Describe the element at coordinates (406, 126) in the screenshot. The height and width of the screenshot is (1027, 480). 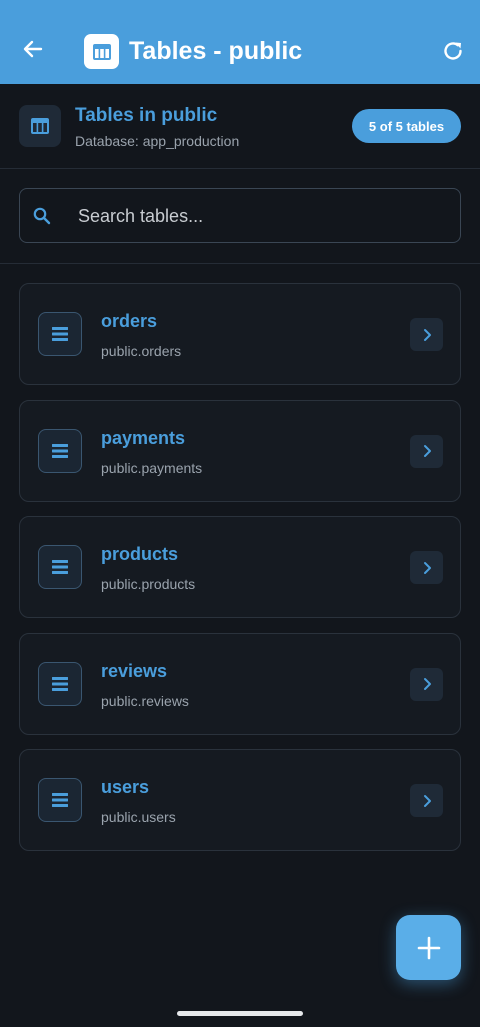
I see `table-count-badge: 5 of 5 tables` at that location.